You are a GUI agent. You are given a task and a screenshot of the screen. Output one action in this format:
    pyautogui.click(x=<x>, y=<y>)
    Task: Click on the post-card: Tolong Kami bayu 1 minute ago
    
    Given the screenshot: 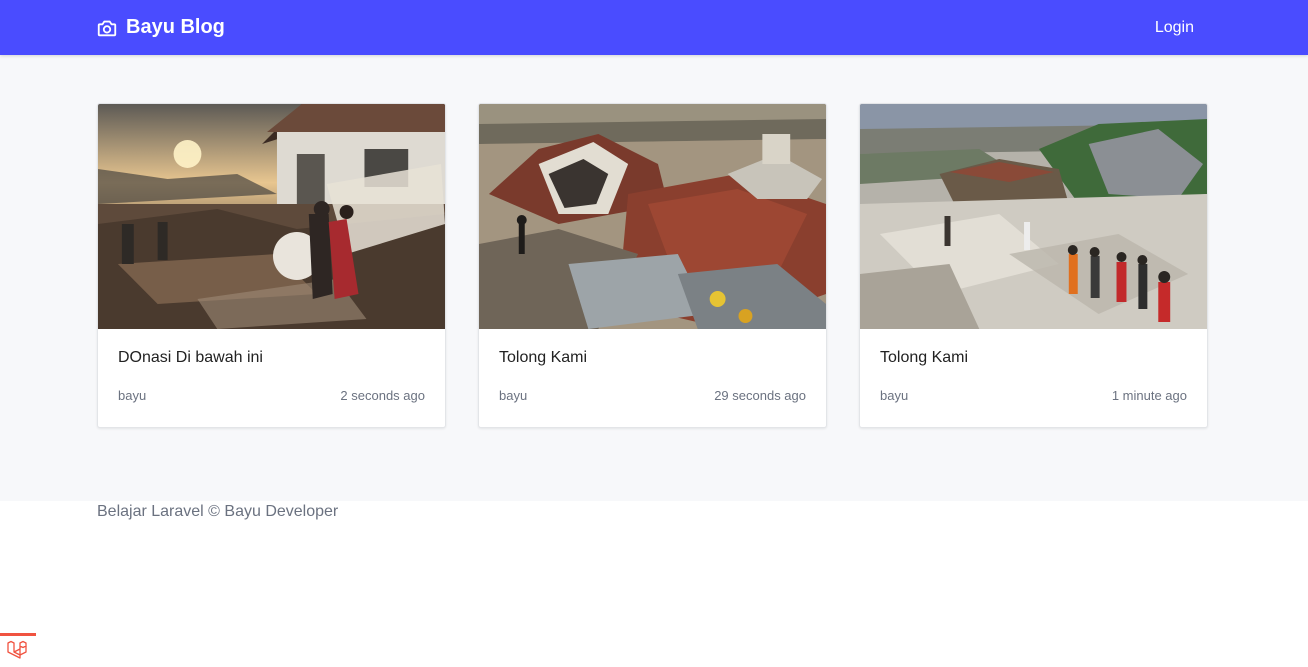 What is the action you would take?
    pyautogui.click(x=1033, y=265)
    